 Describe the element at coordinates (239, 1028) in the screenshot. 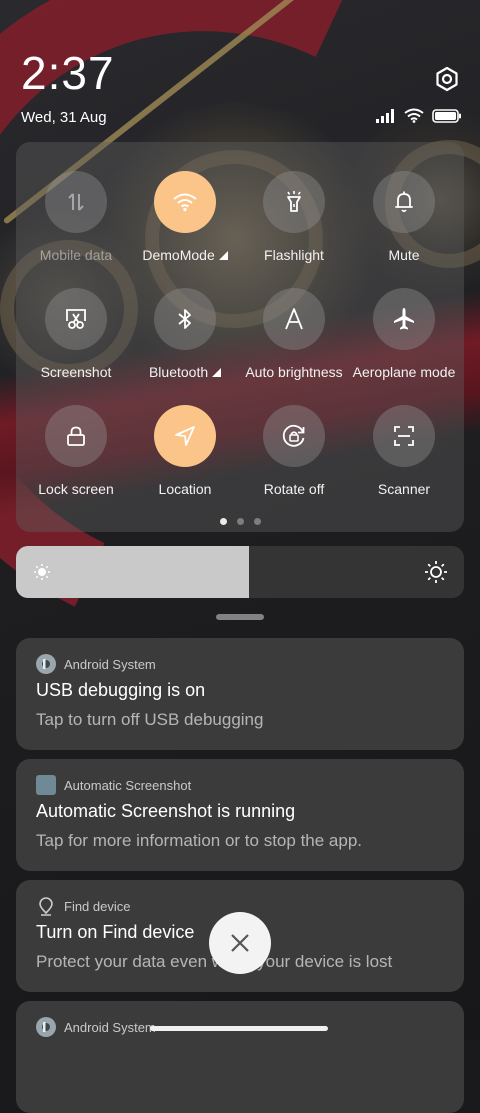

I see `home-indicator` at that location.